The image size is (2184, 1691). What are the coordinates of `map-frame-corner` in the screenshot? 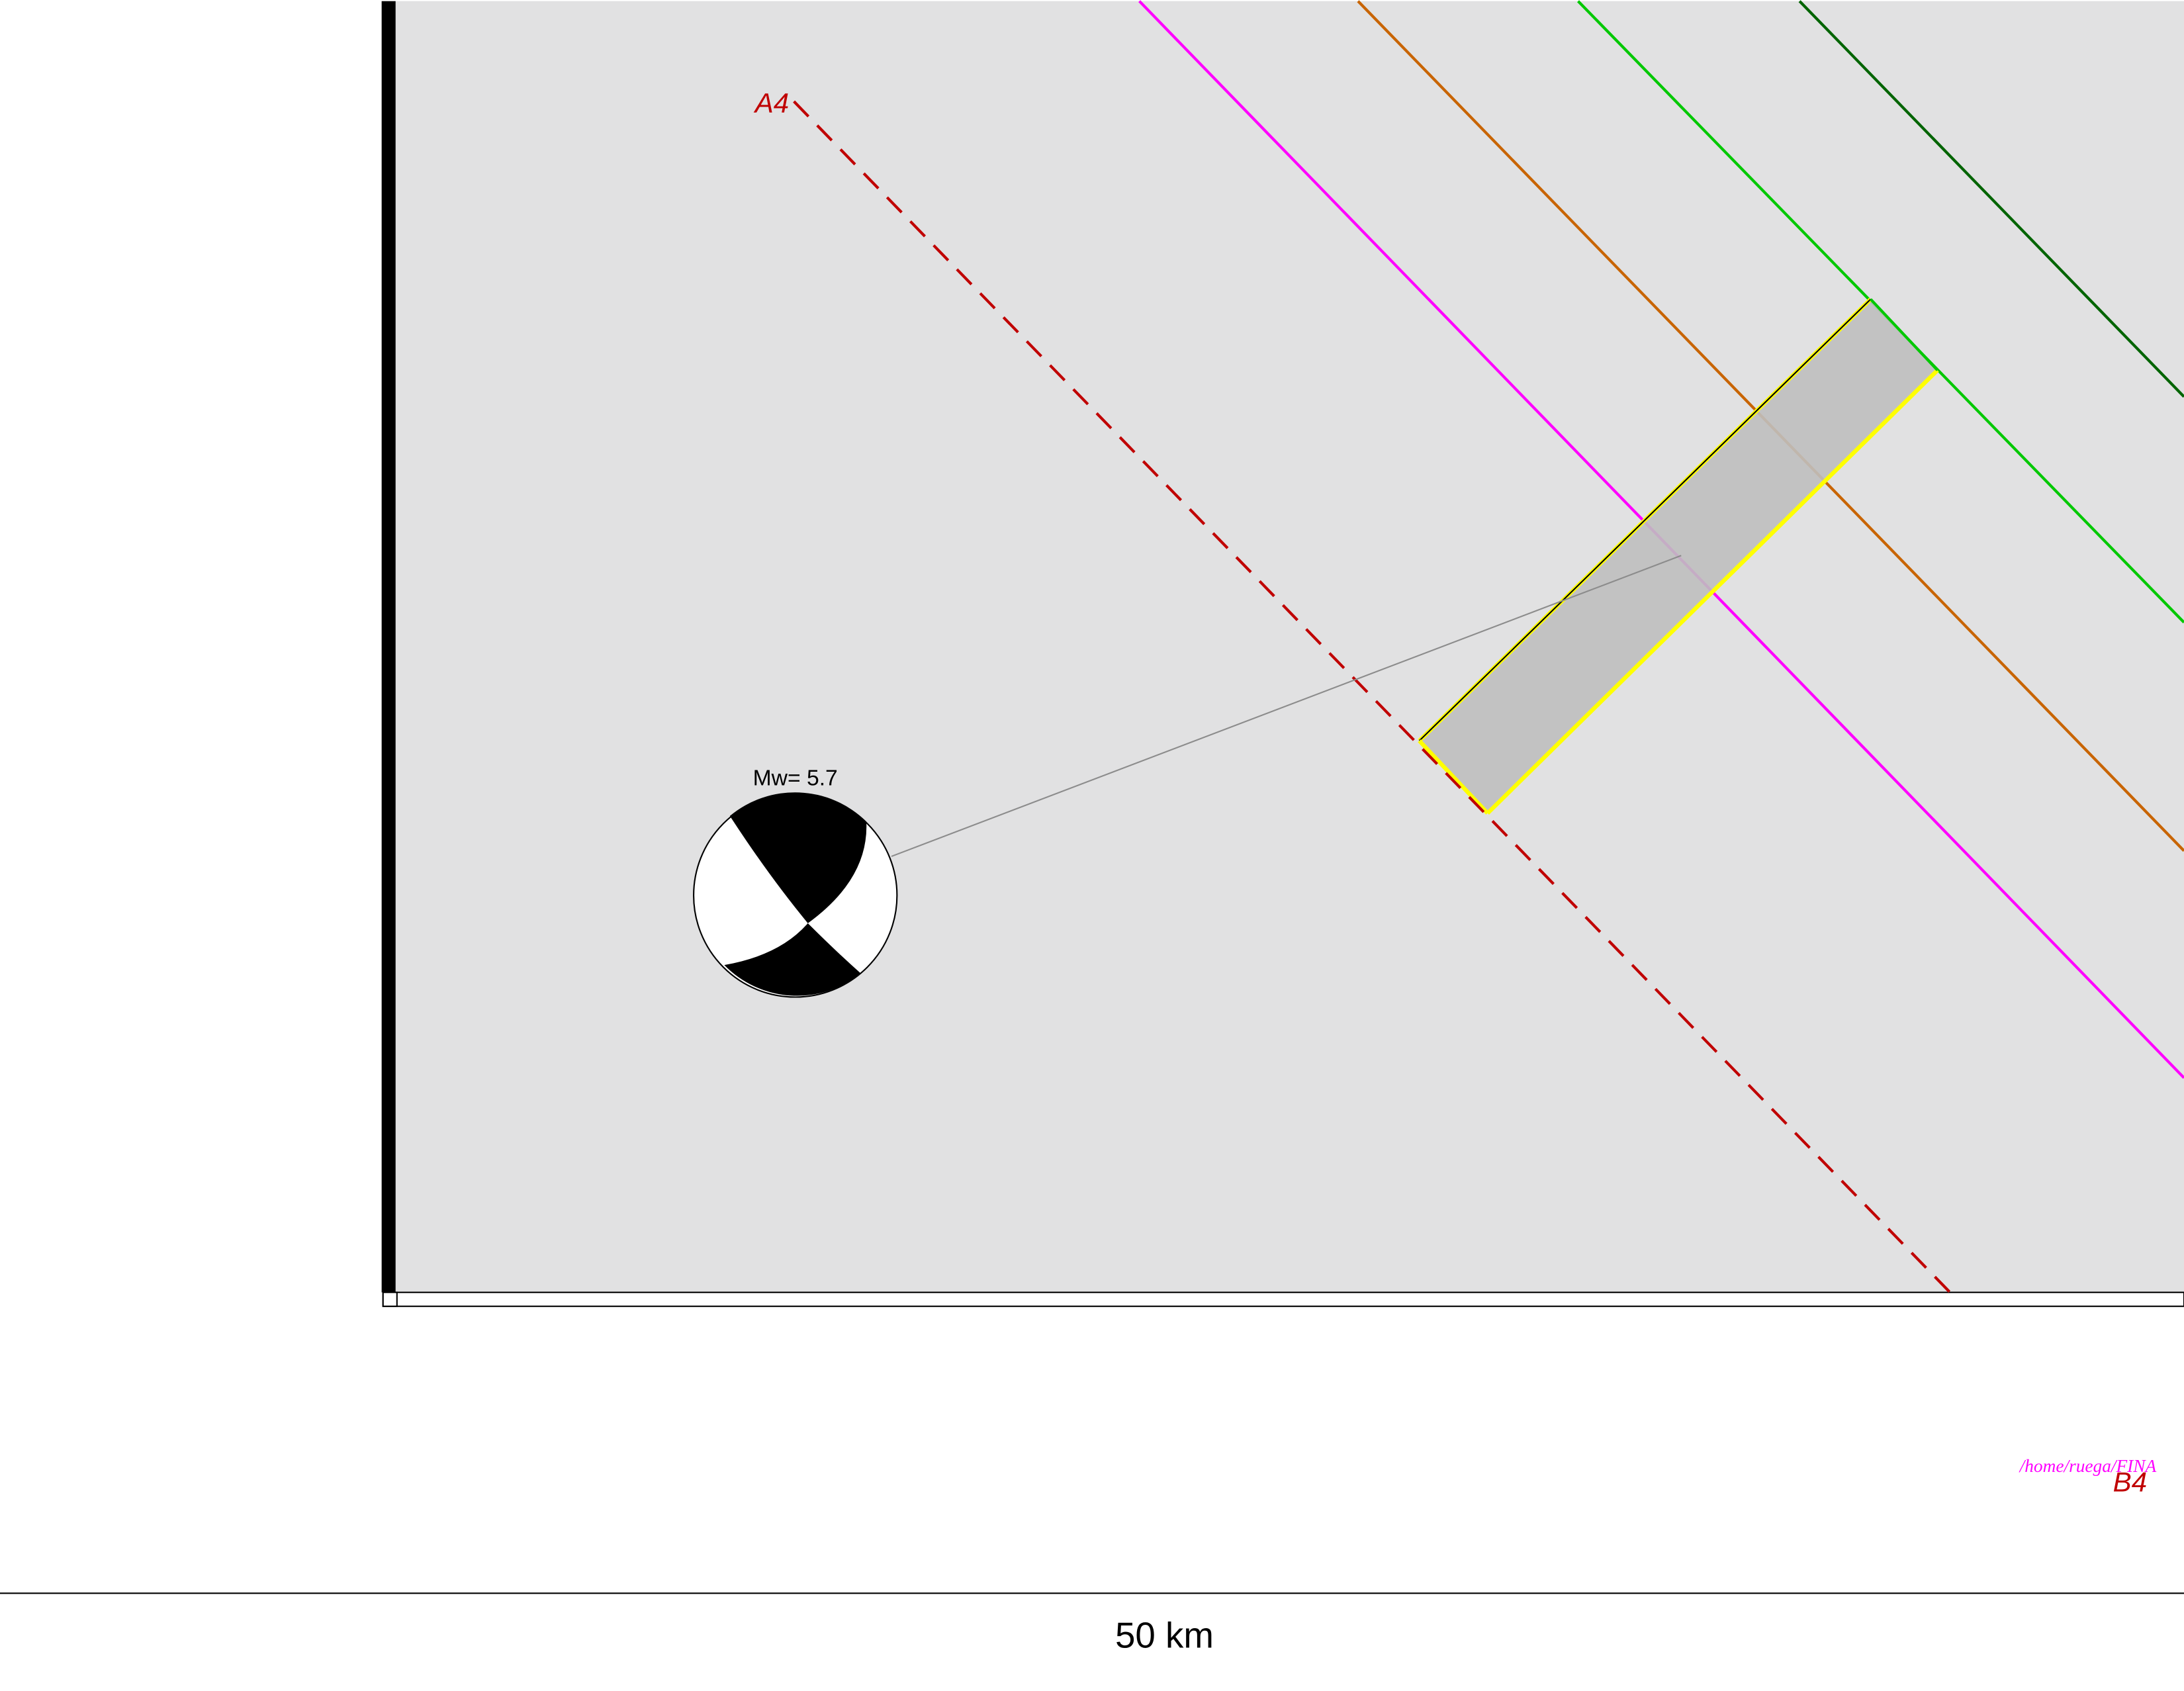 It's located at (390, 1299).